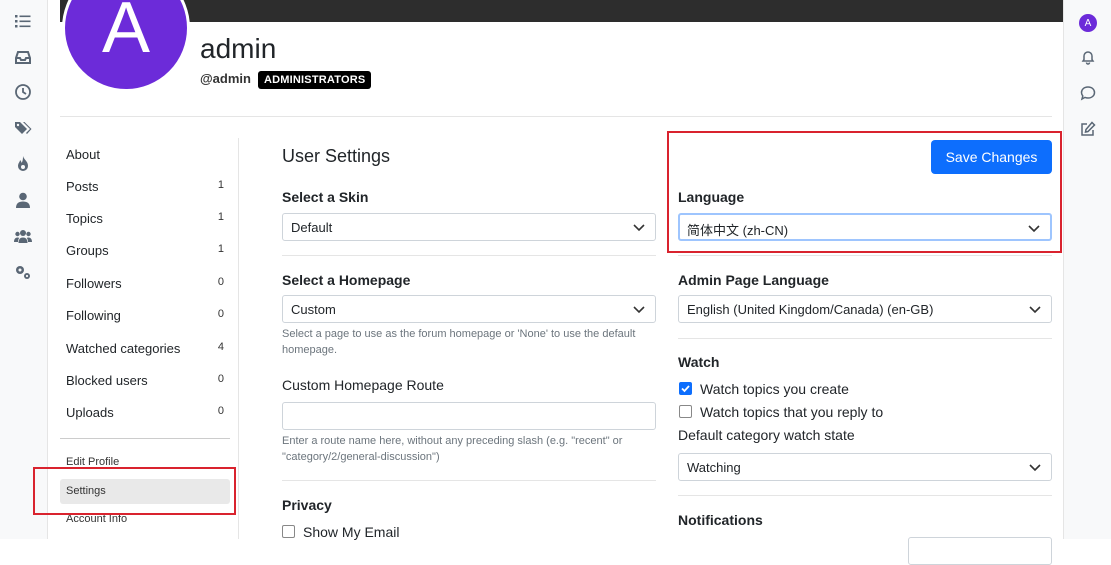 This screenshot has height=565, width=1111. I want to click on default-watch-state-select: Watching, so click(865, 467).